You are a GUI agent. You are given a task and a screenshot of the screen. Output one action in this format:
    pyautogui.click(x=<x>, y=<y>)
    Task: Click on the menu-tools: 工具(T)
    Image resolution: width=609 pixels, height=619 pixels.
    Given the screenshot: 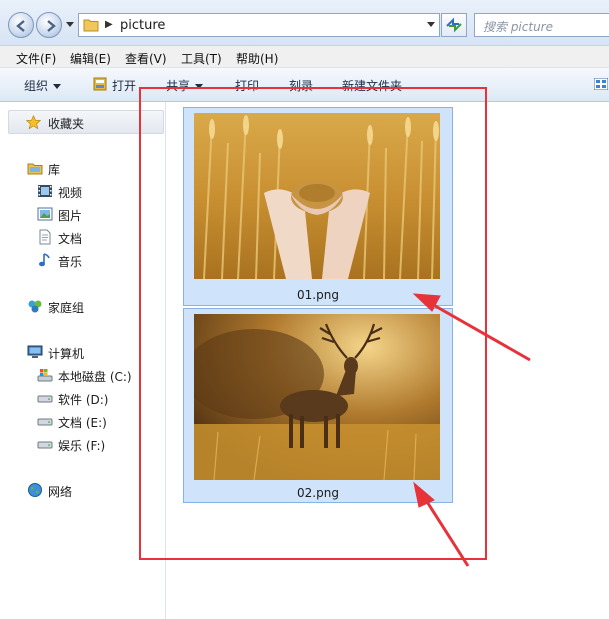 What is the action you would take?
    pyautogui.click(x=201, y=58)
    